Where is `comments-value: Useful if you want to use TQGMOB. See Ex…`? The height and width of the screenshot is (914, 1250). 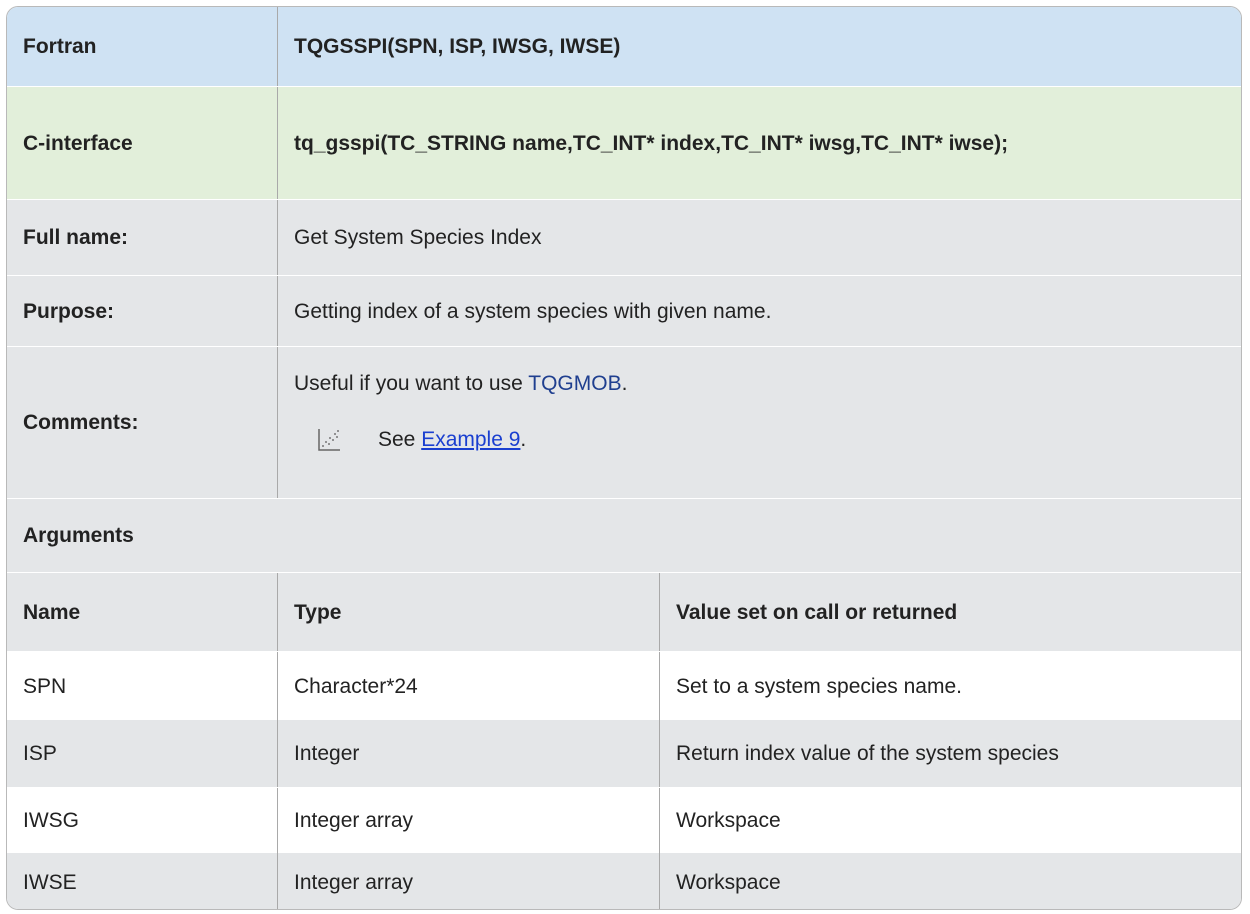
comments-value: Useful if you want to use TQGMOB. See Ex… is located at coordinates (759, 422).